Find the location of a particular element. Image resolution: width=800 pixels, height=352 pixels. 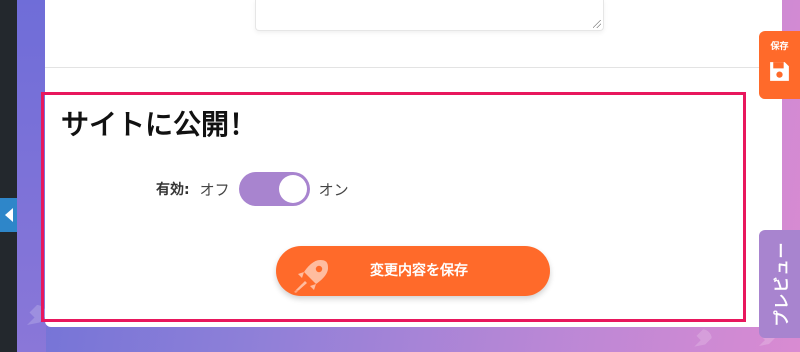

divider is located at coordinates (413, 67).